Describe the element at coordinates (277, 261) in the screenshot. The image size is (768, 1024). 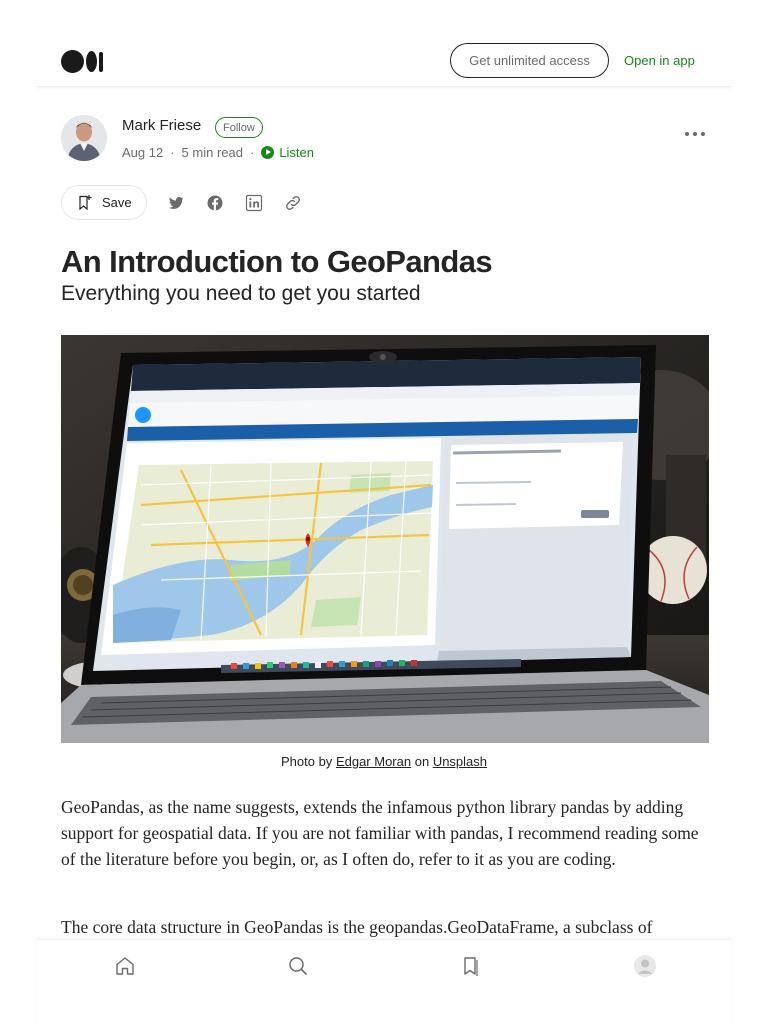
I see `article-title: An Introduction to GeoPandas` at that location.